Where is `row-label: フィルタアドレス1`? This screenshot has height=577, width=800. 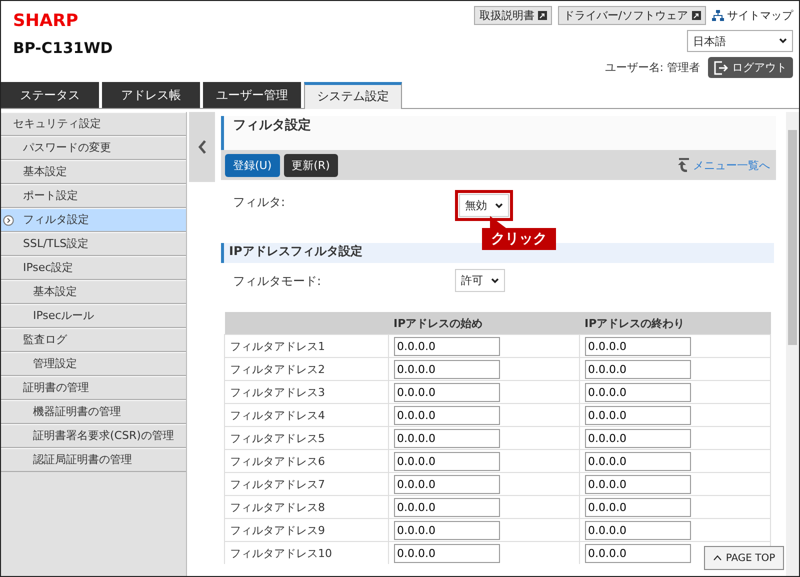 row-label: フィルタアドレス1 is located at coordinates (277, 346).